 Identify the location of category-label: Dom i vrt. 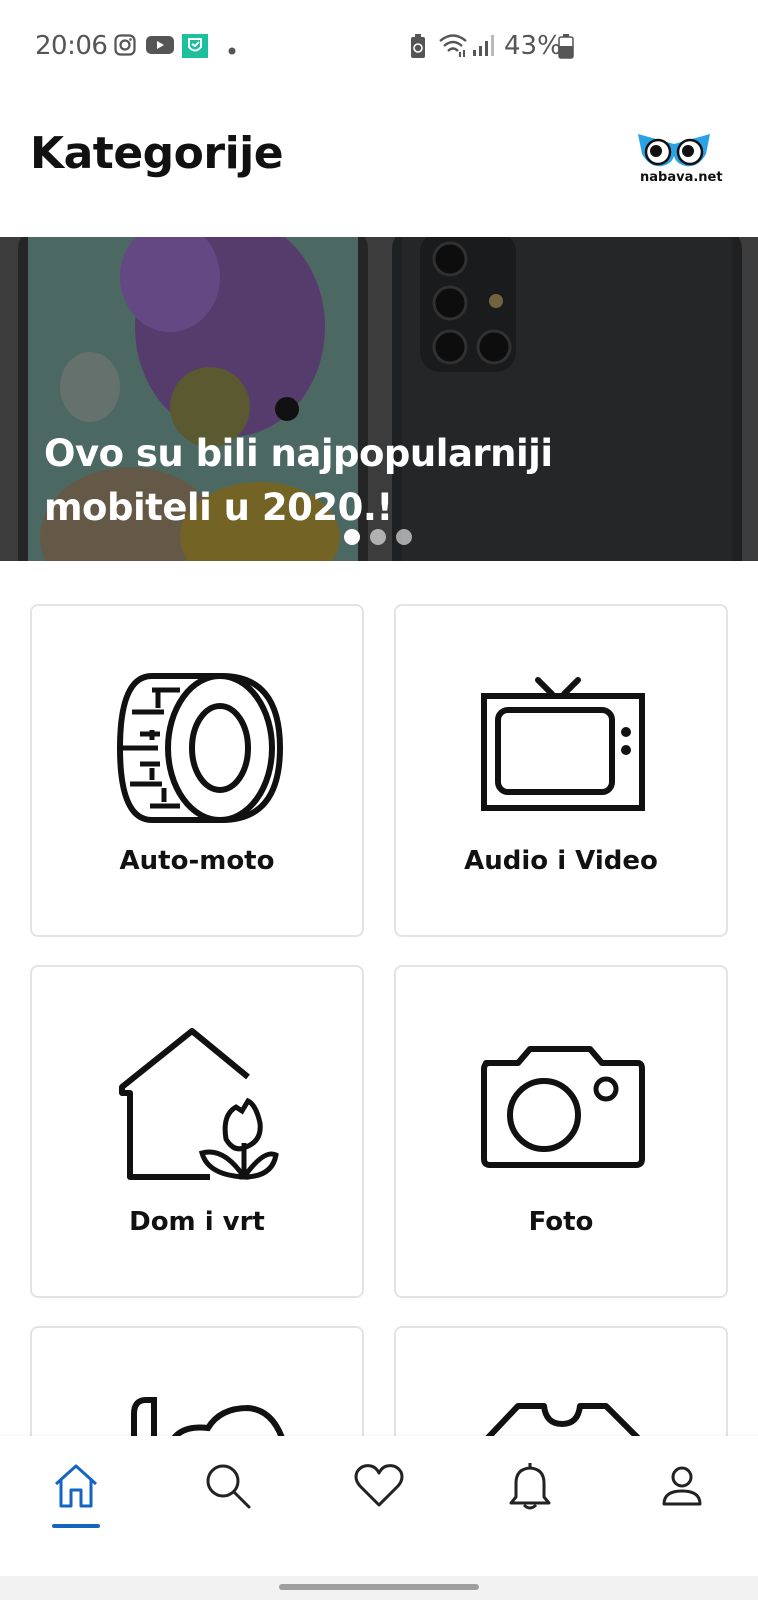
(197, 1222).